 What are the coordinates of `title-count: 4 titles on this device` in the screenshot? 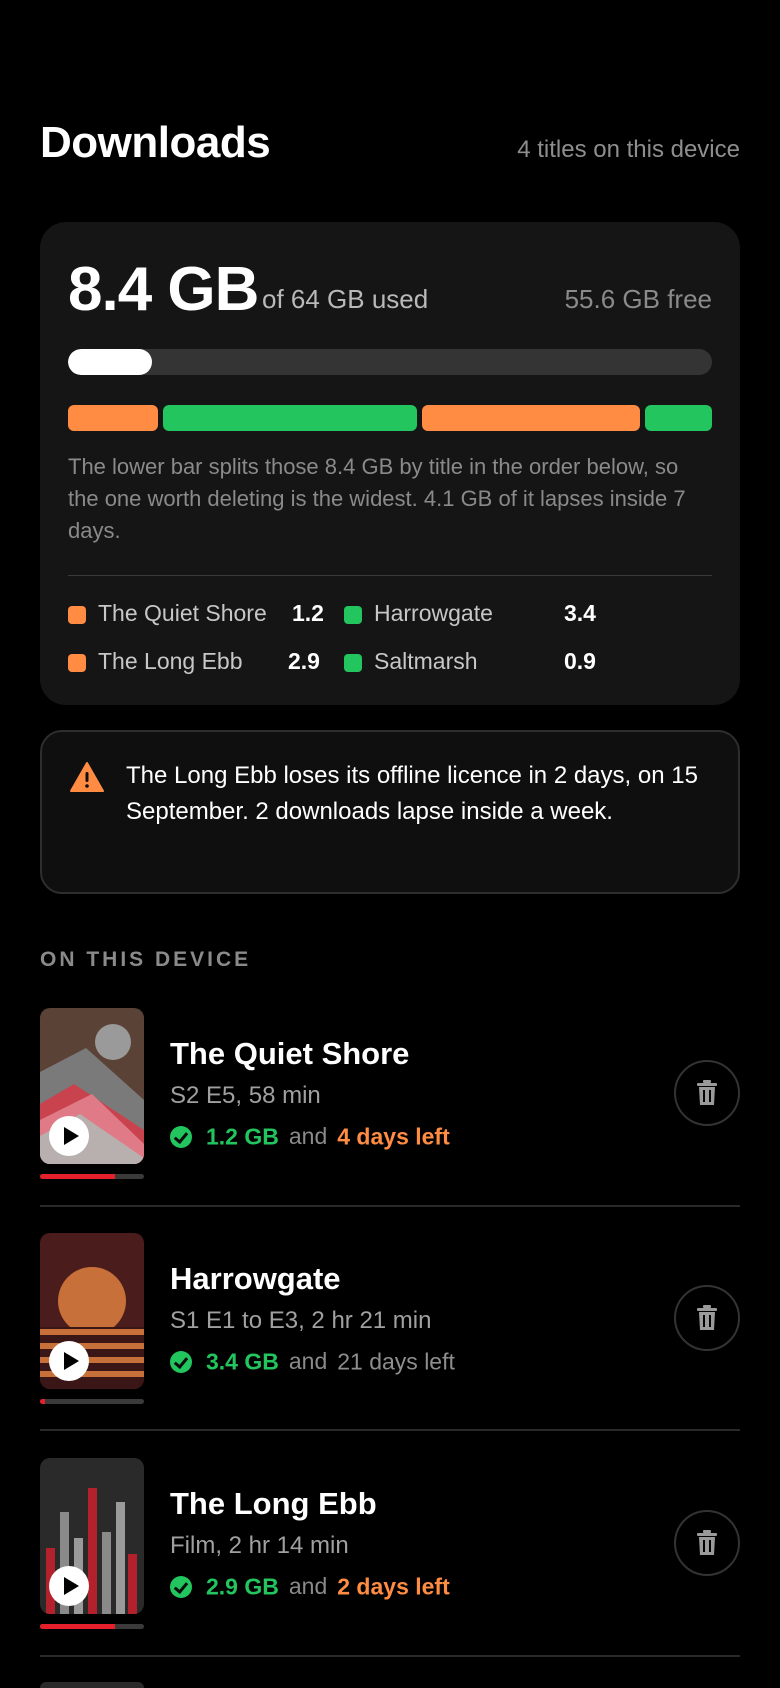 It's located at (628, 149).